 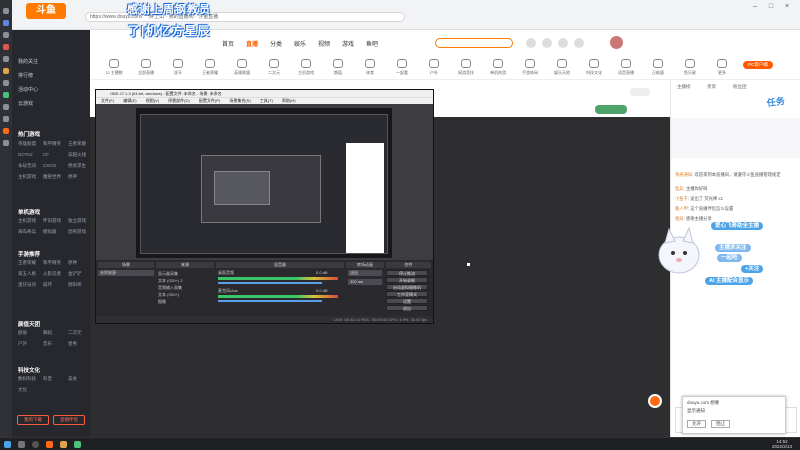 I want to click on sidebar-link: 永劫无间, so click(x=27, y=166).